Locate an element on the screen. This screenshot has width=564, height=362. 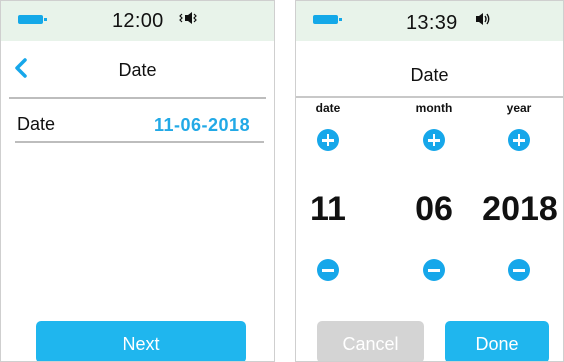
status-time: 13:39 is located at coordinates (432, 23).